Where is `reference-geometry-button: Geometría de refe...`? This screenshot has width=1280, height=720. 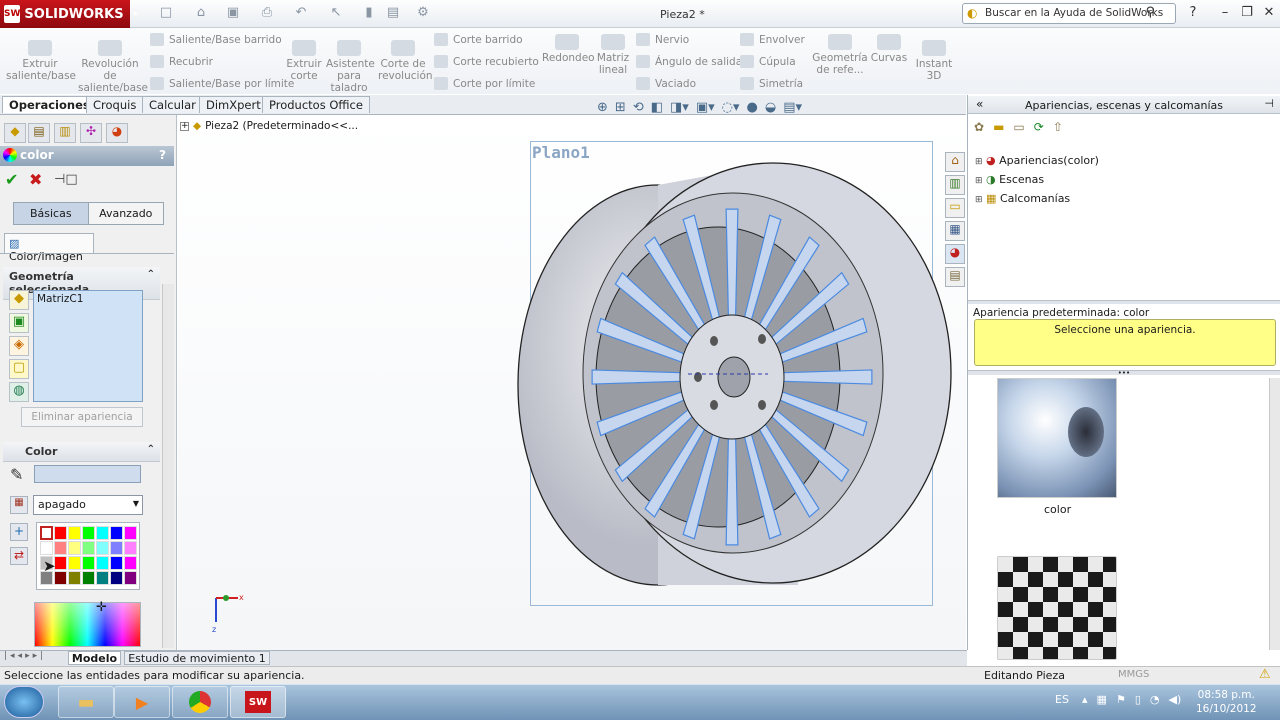 reference-geometry-button: Geometría de refe... is located at coordinates (840, 55).